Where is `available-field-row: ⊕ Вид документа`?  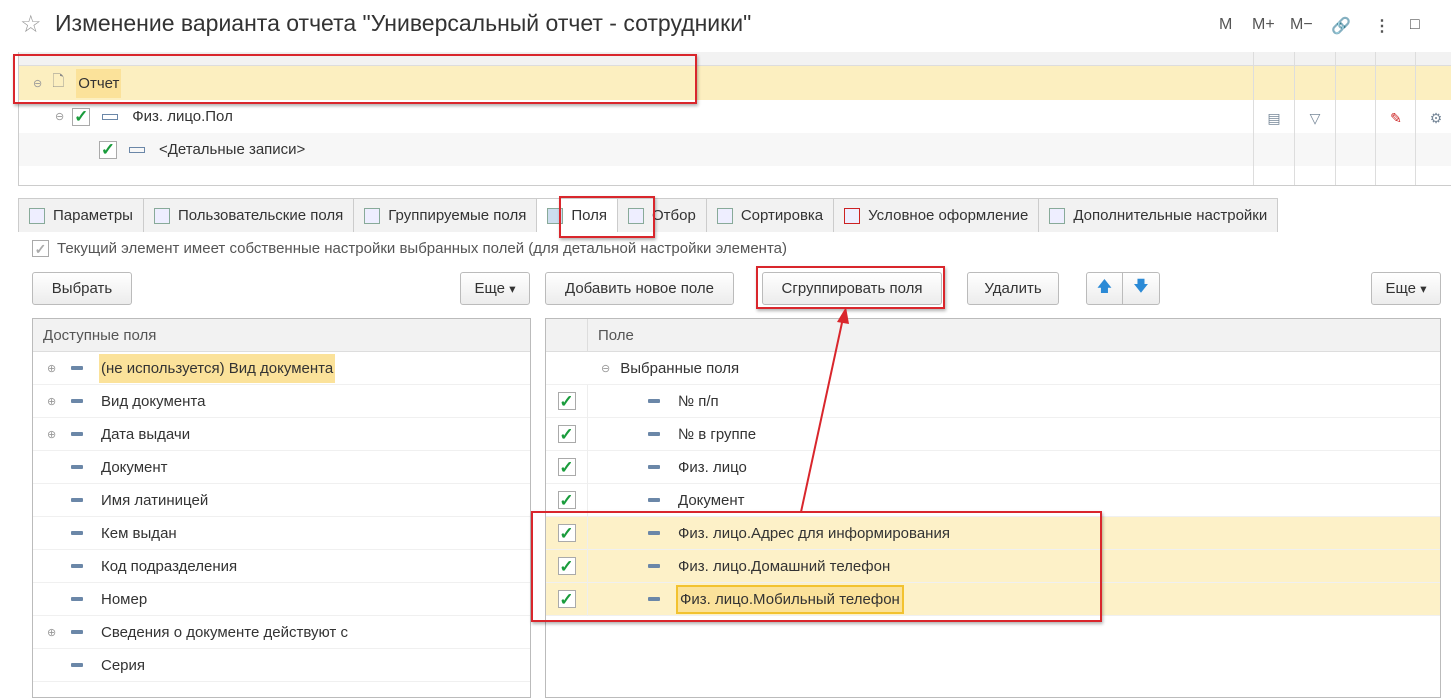
available-field-row: ⊕ Вид документа is located at coordinates (281, 401).